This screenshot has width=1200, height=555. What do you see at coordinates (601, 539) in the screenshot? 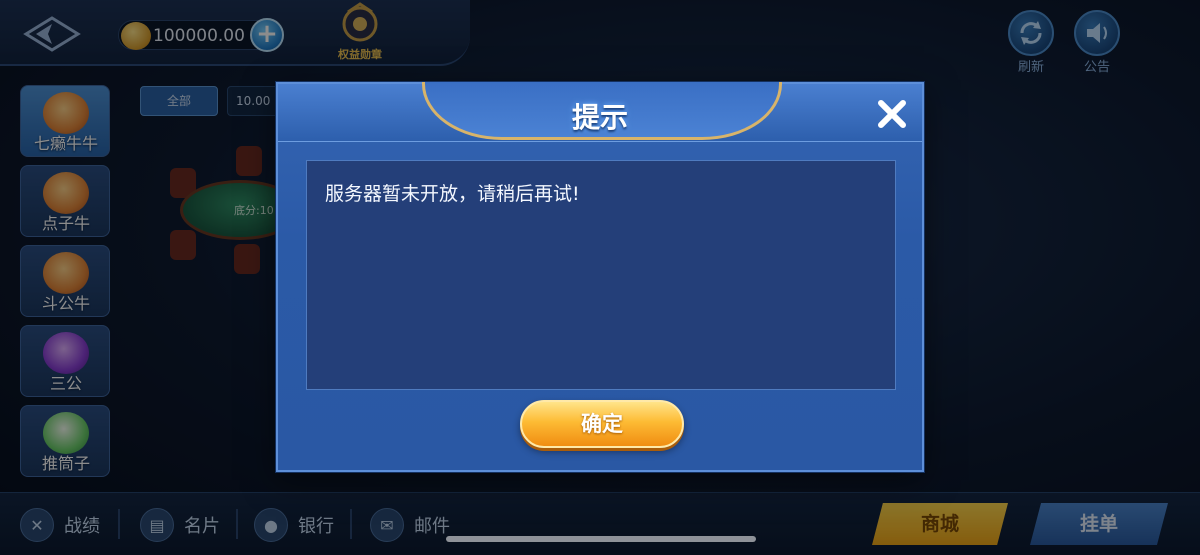
I see `home-indicator` at bounding box center [601, 539].